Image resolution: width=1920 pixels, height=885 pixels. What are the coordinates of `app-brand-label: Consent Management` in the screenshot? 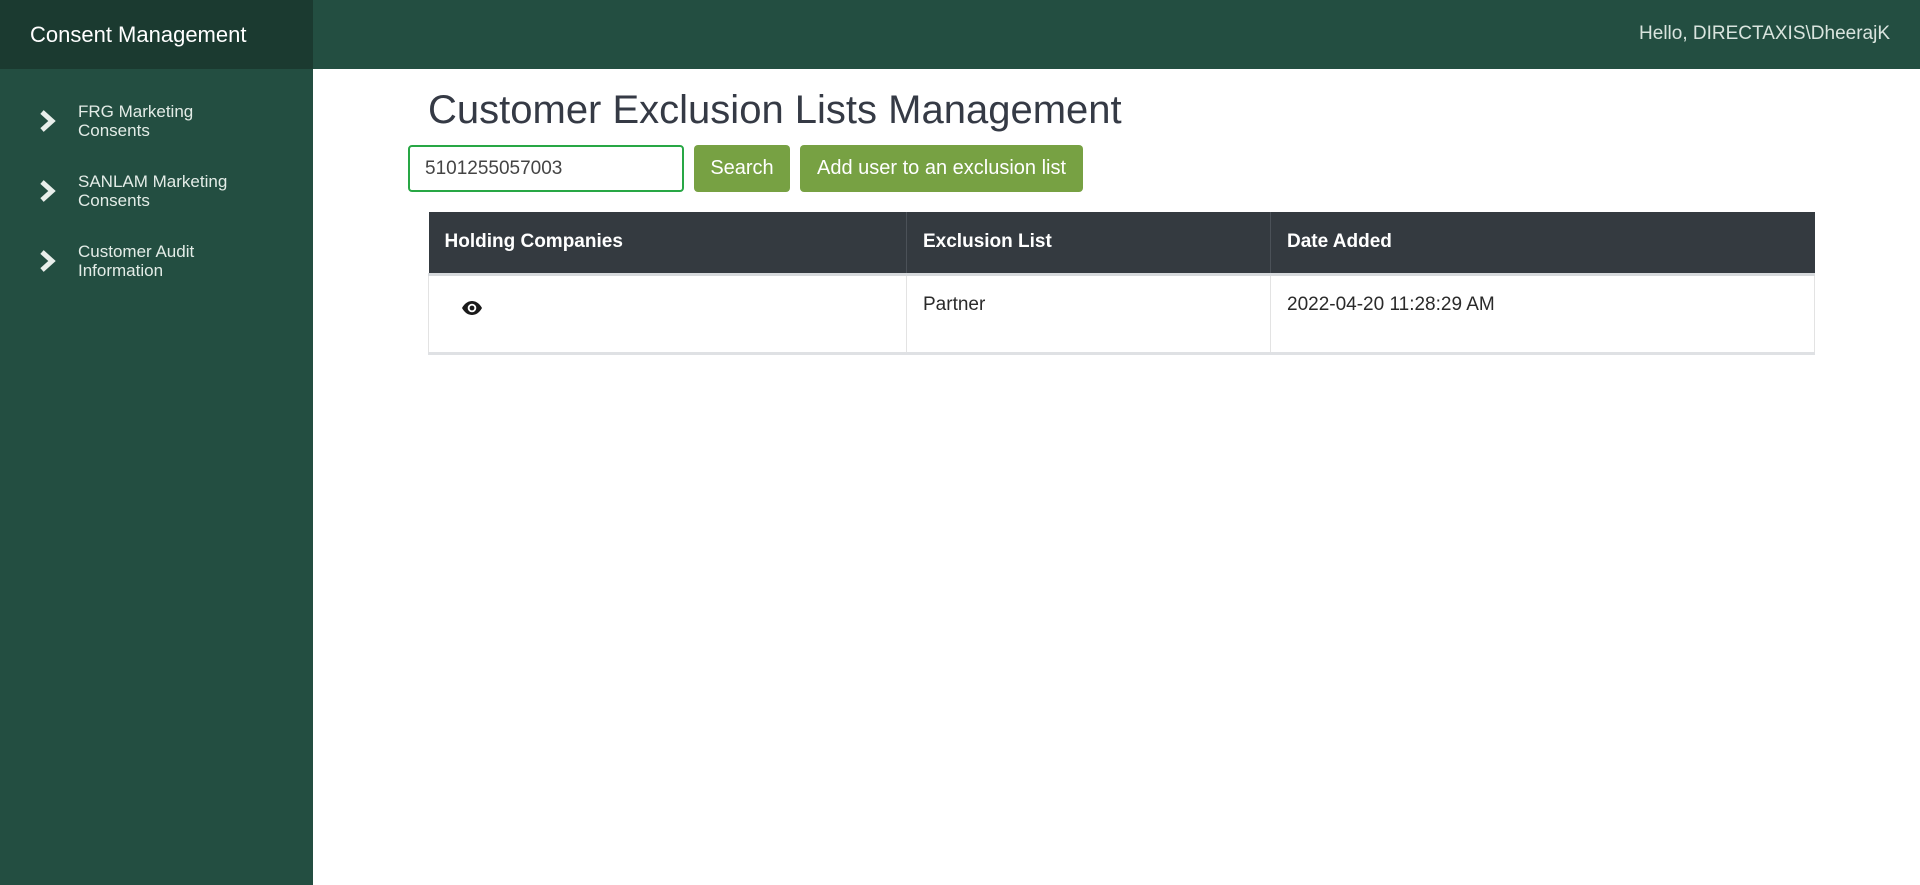 It's located at (138, 34).